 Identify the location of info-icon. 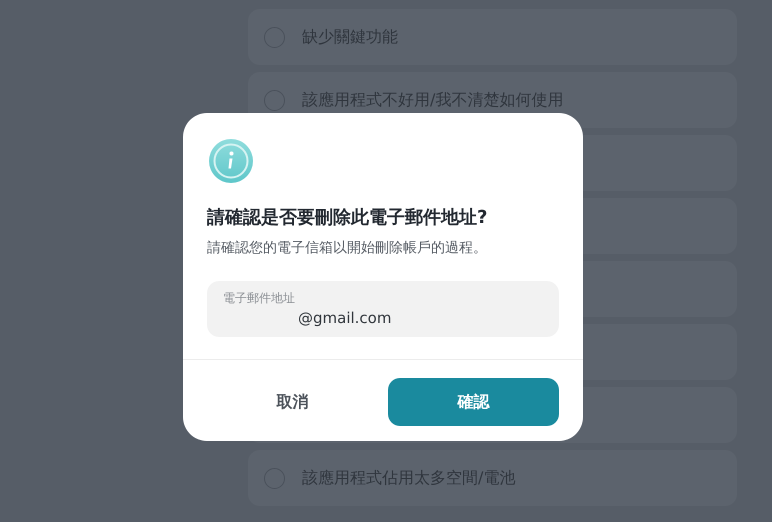
(231, 161).